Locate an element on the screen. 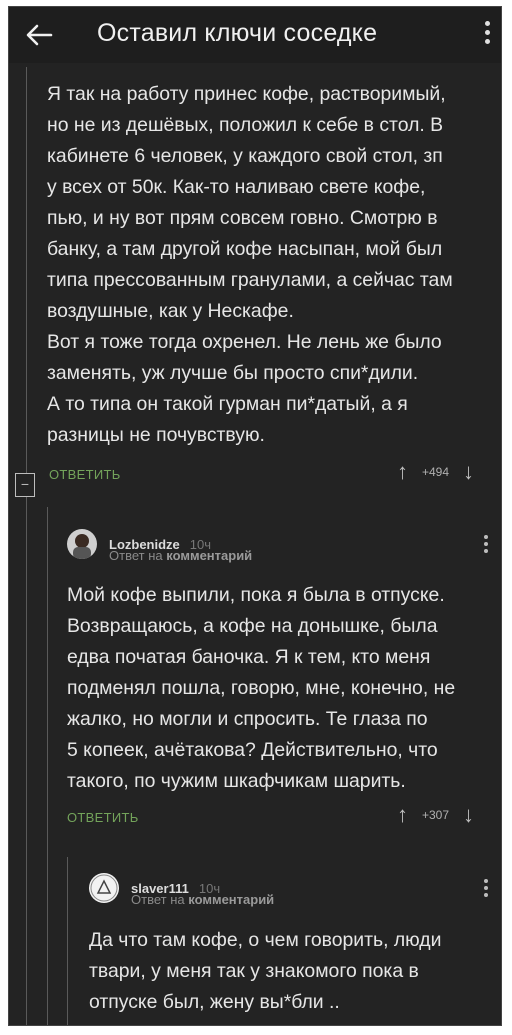 The height and width of the screenshot is (1035, 512). vote-count: +307 is located at coordinates (436, 815).